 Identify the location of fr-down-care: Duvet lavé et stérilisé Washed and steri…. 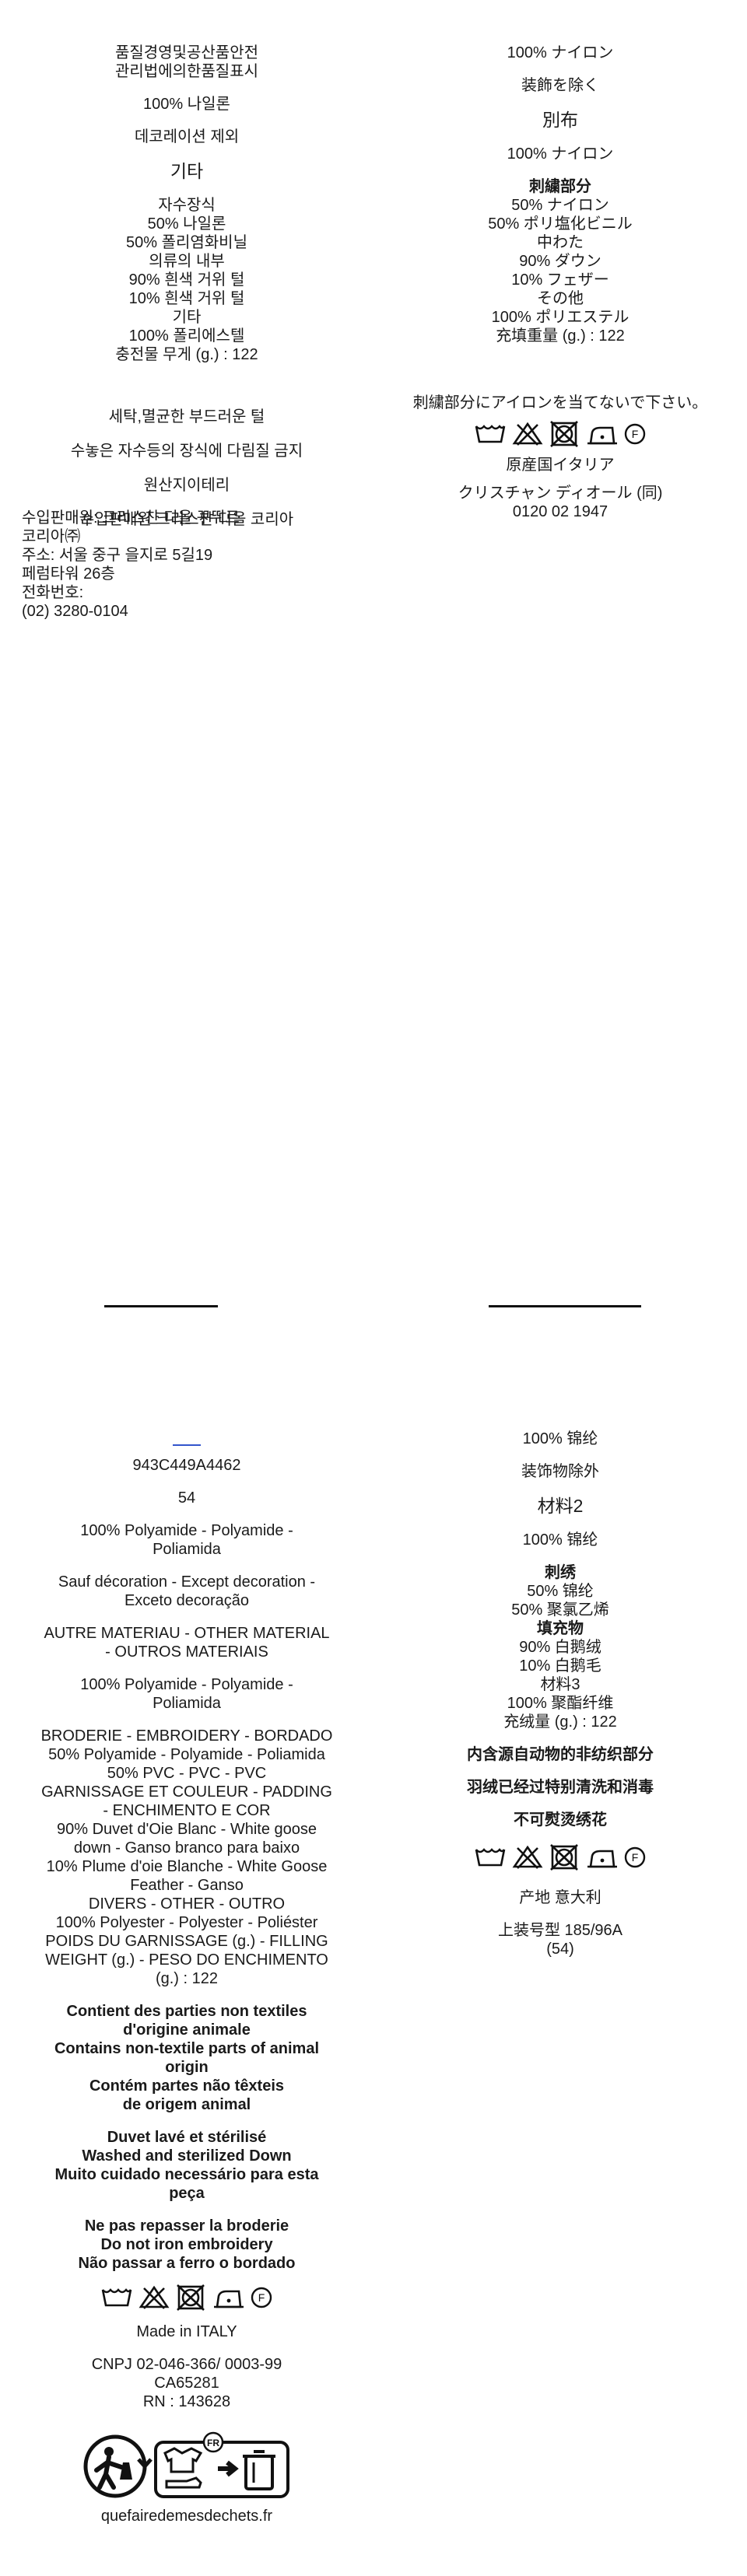
(187, 2165).